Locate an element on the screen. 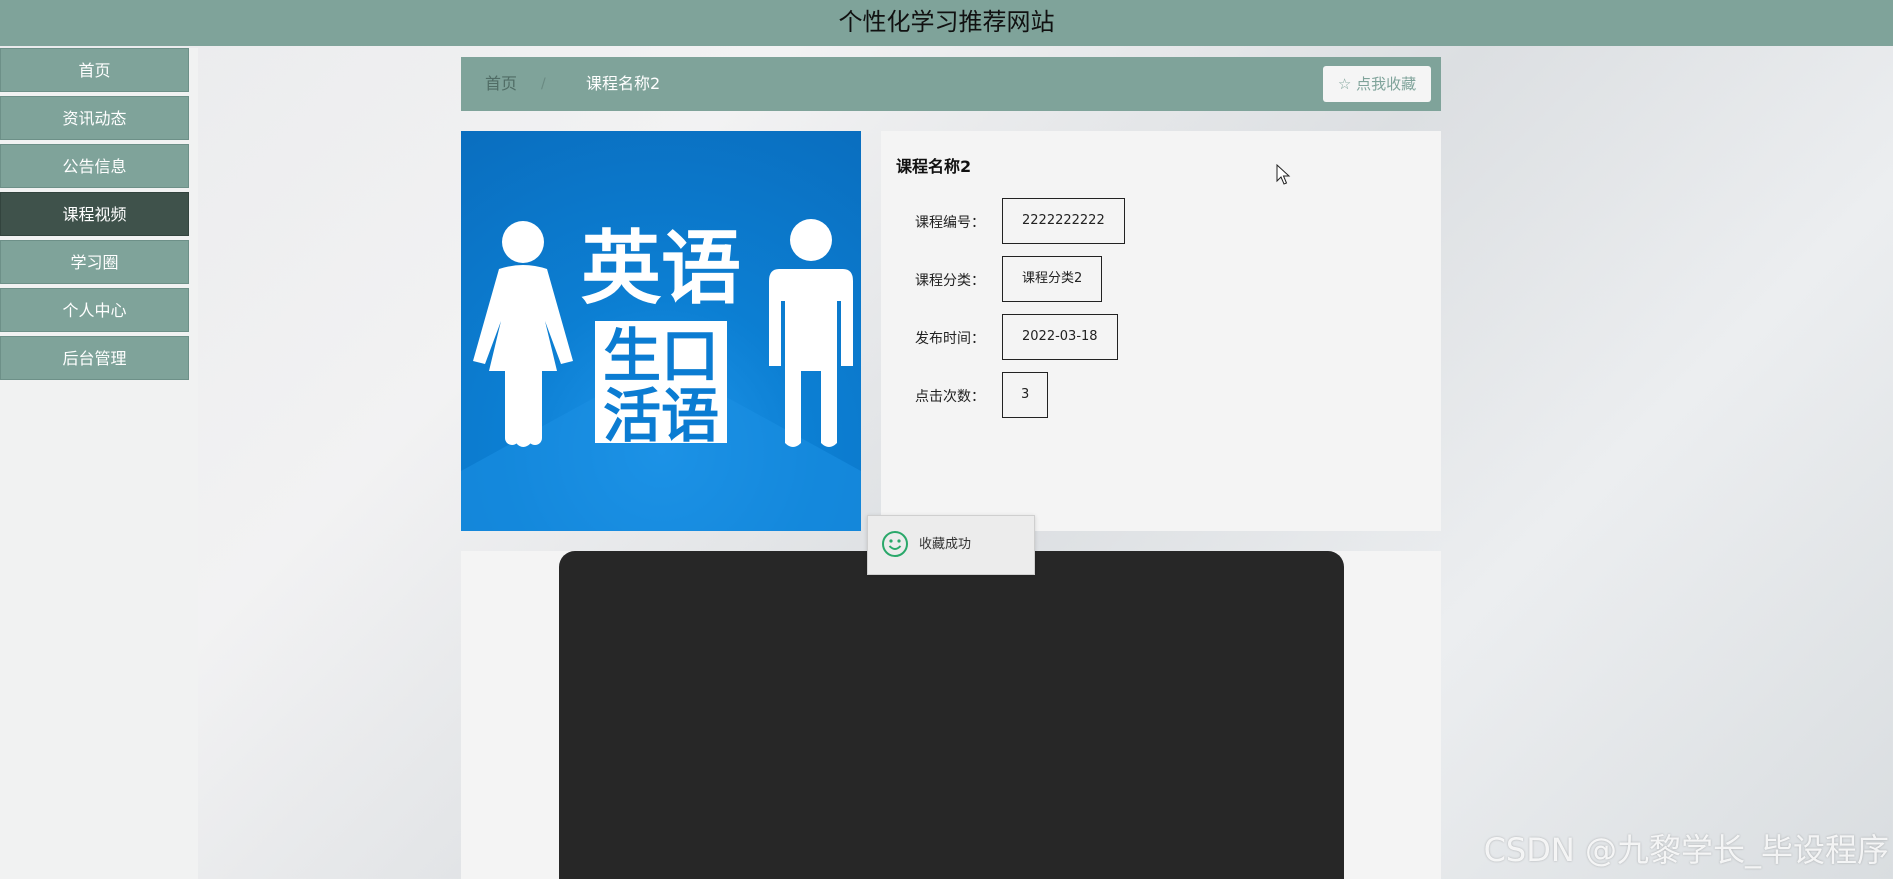 The height and width of the screenshot is (879, 1893). toast-message: 收藏成功 is located at coordinates (945, 544).